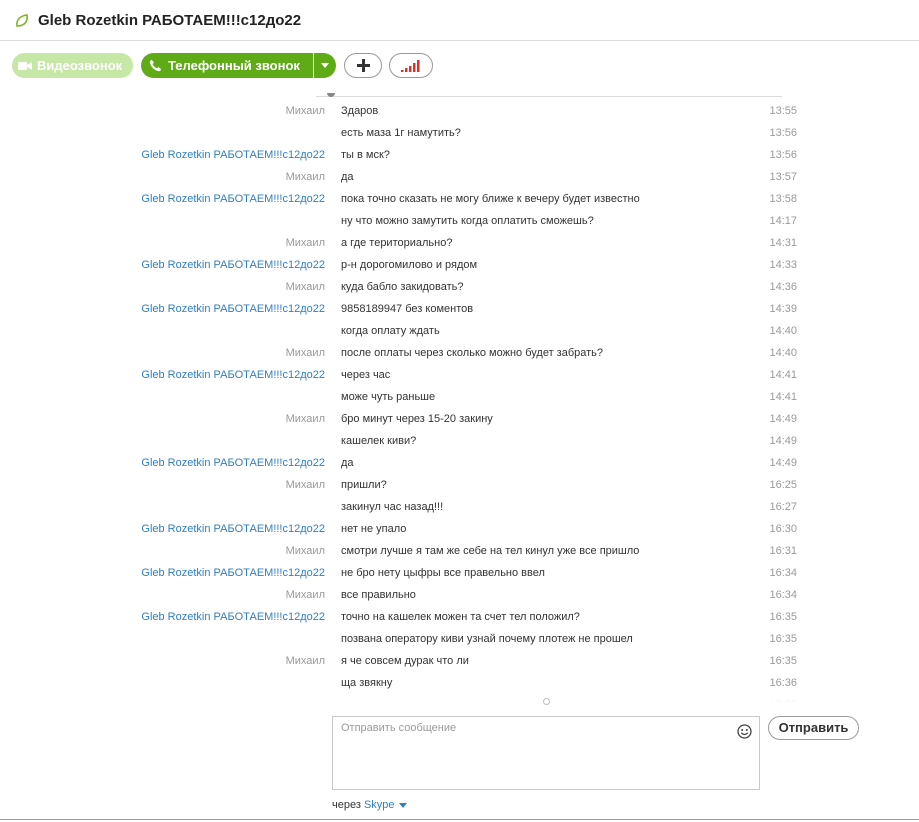 The height and width of the screenshot is (822, 919). I want to click on message-text: есть маза 1г намутить?, so click(401, 133).